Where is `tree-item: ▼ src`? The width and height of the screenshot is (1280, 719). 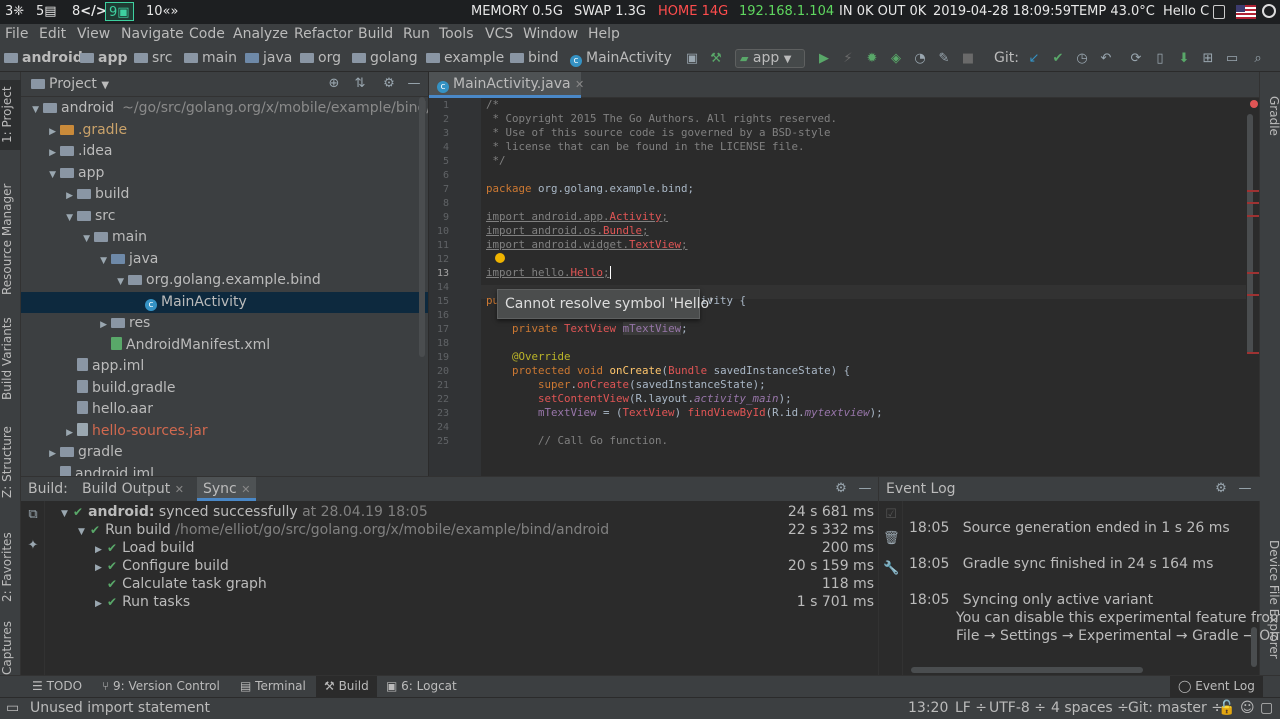 tree-item: ▼ src is located at coordinates (224, 216).